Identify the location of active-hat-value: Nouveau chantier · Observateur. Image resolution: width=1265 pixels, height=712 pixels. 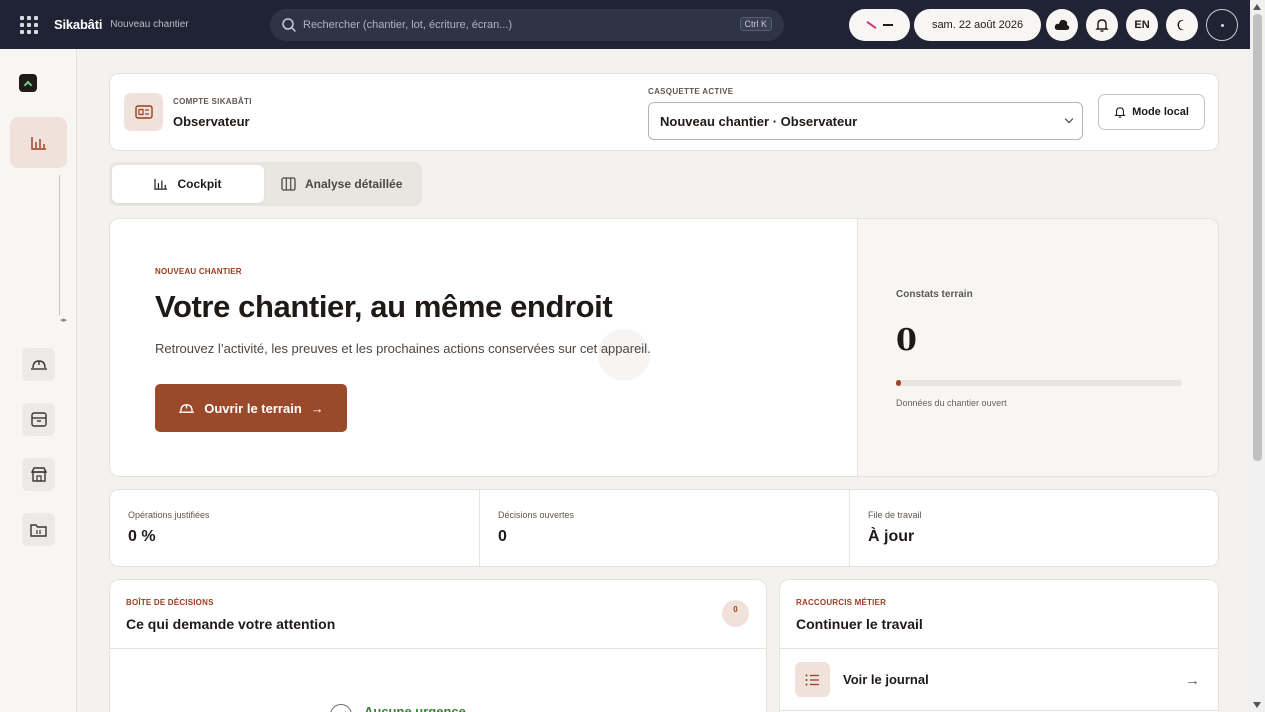
(759, 121).